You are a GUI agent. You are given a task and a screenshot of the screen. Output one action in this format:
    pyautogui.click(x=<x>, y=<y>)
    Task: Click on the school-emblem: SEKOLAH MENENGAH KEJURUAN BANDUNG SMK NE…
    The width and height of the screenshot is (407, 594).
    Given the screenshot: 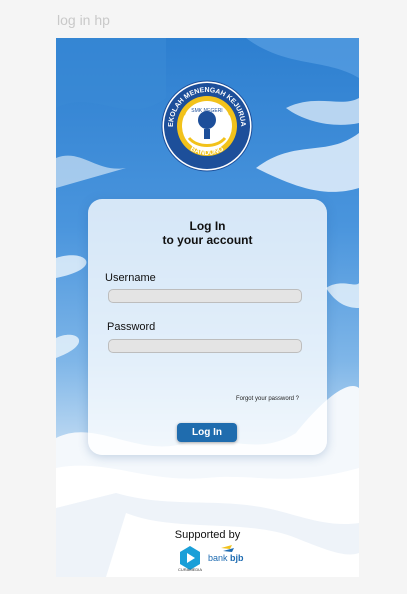 What is the action you would take?
    pyautogui.click(x=207, y=126)
    